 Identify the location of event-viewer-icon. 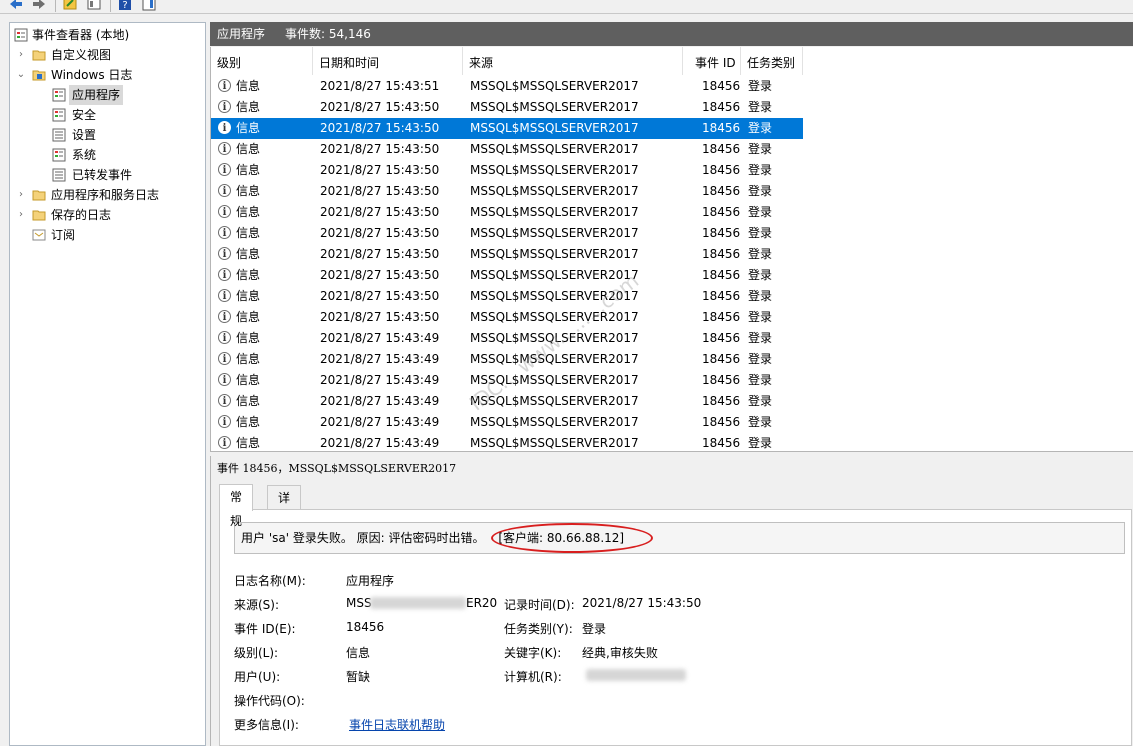
(21, 35).